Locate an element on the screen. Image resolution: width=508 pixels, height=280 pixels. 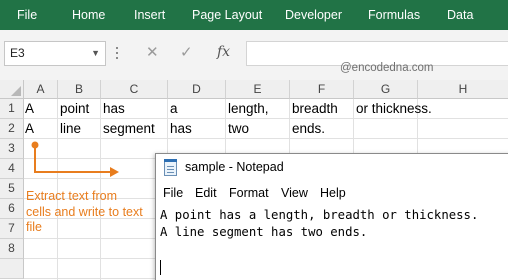
menu-view: View is located at coordinates (294, 193).